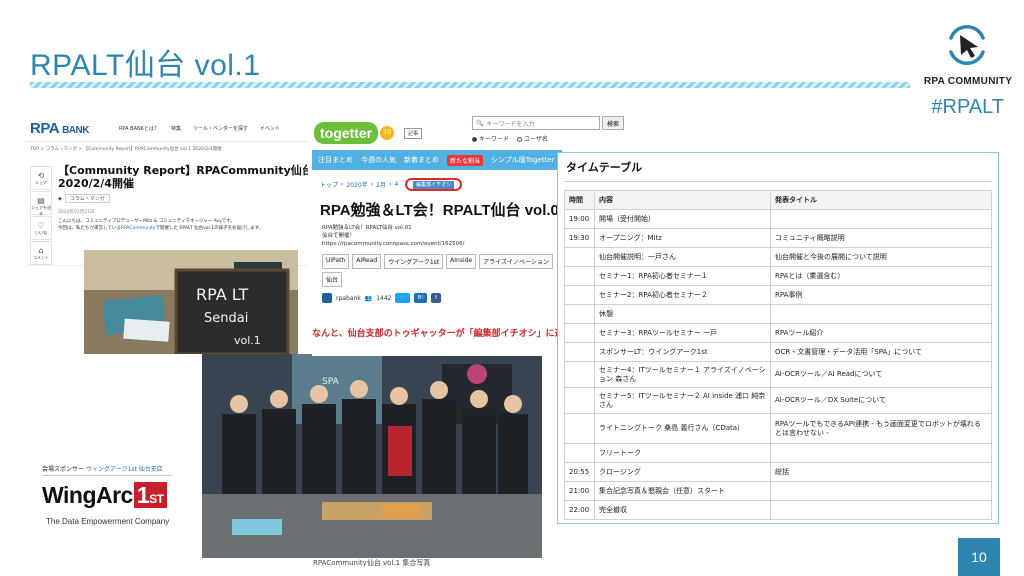 The height and width of the screenshot is (576, 1024). I want to click on chalk-line1: RPA LT, so click(222, 294).